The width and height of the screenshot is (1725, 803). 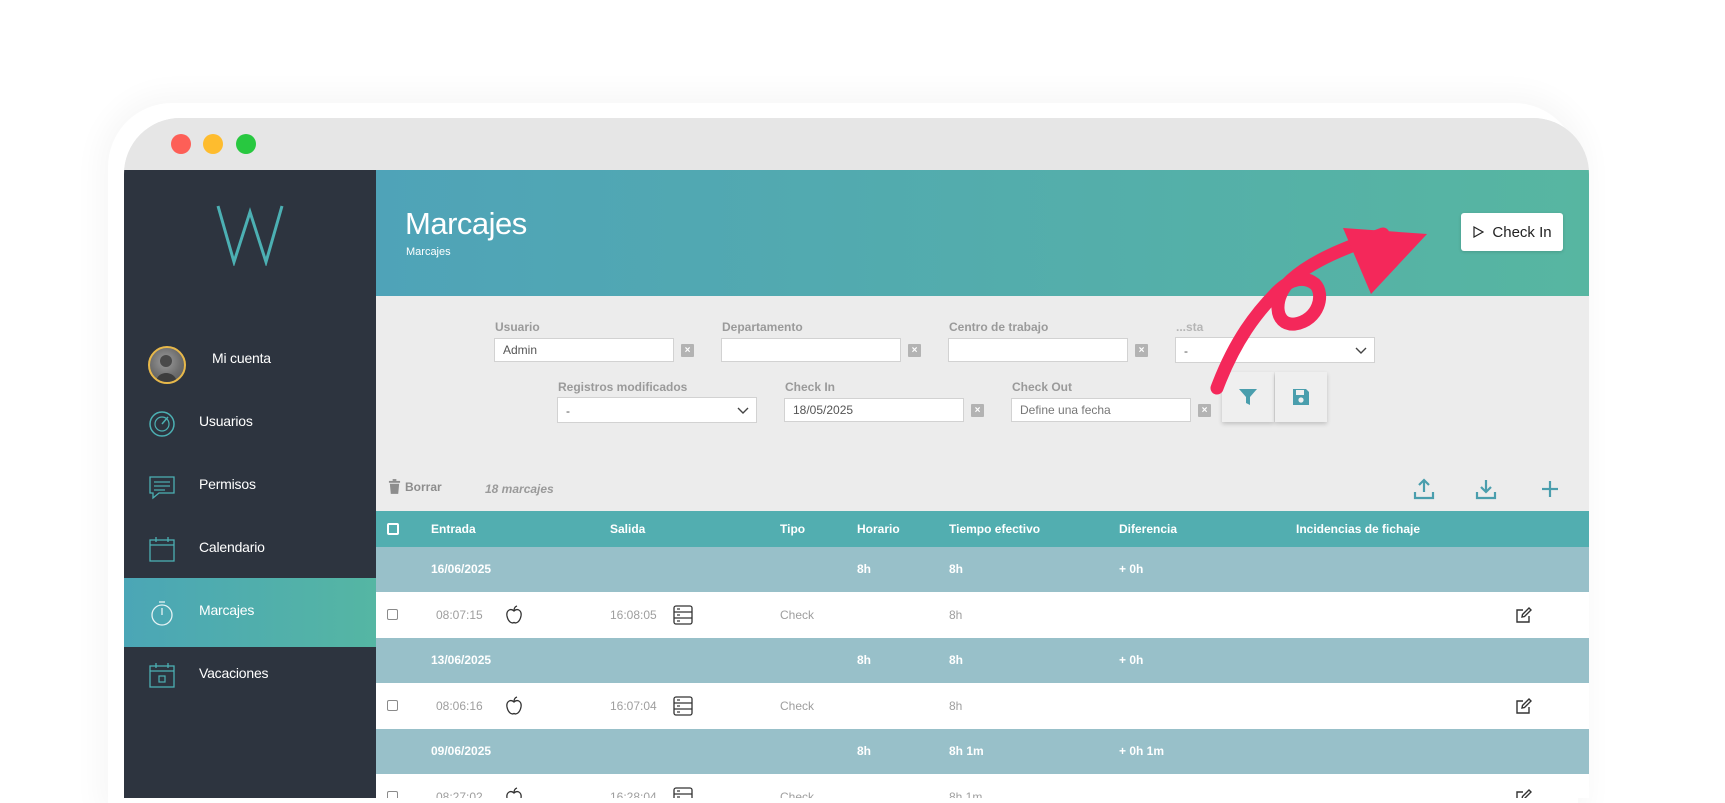 What do you see at coordinates (977, 410) in the screenshot?
I see `clear-checkin-icon: ×` at bounding box center [977, 410].